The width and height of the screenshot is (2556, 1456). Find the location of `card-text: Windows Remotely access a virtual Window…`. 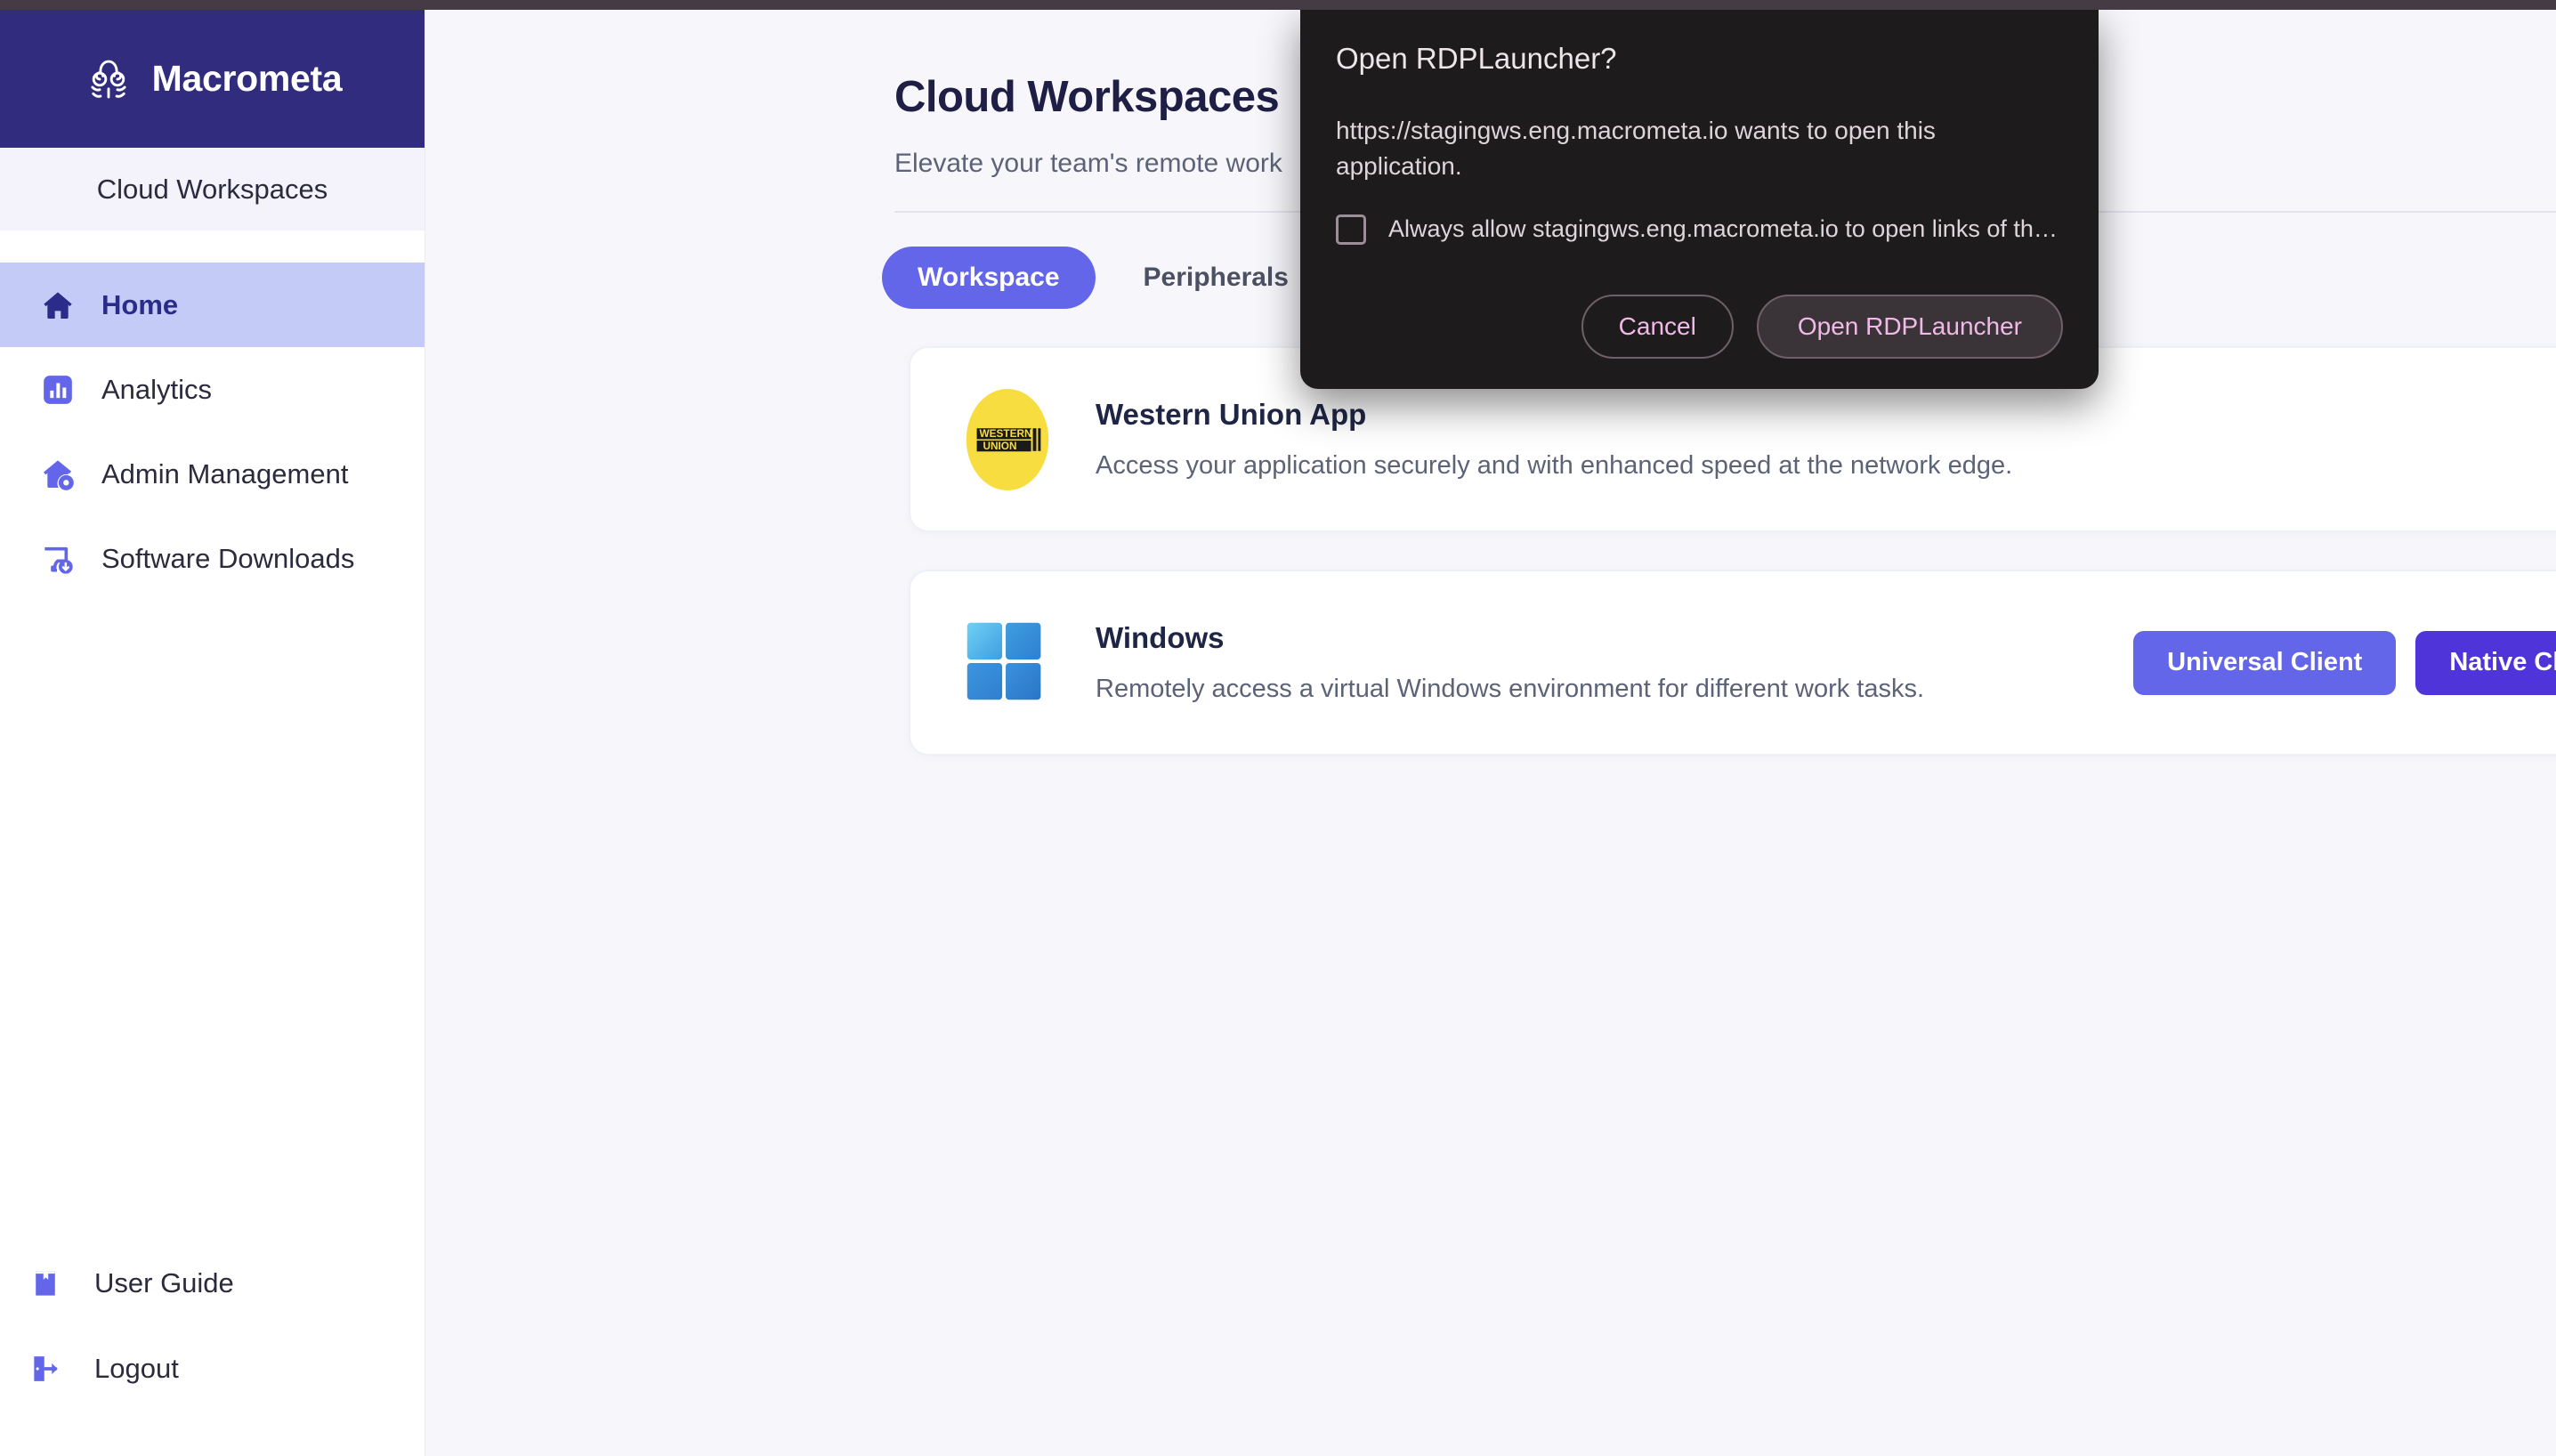

card-text: Windows Remotely access a virtual Window… is located at coordinates (1597, 662).